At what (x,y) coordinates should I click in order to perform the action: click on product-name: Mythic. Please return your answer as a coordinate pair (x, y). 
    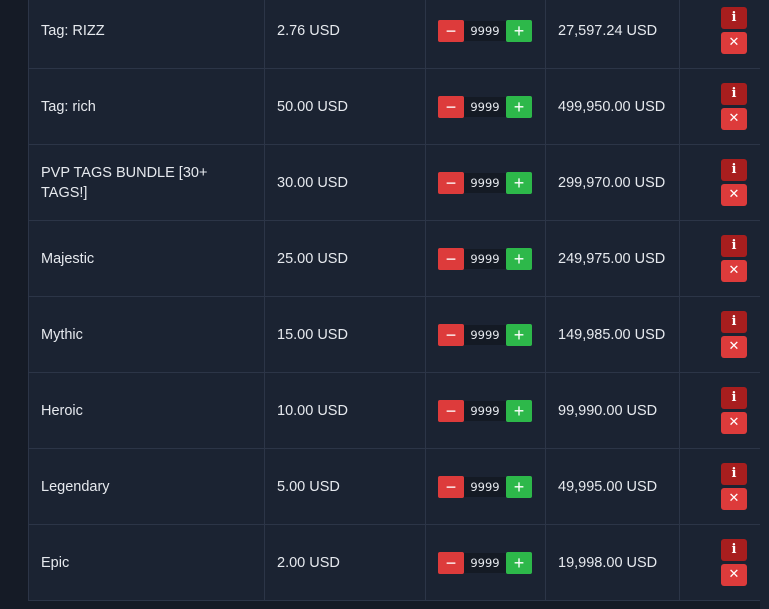
    Looking at the image, I should click on (146, 334).